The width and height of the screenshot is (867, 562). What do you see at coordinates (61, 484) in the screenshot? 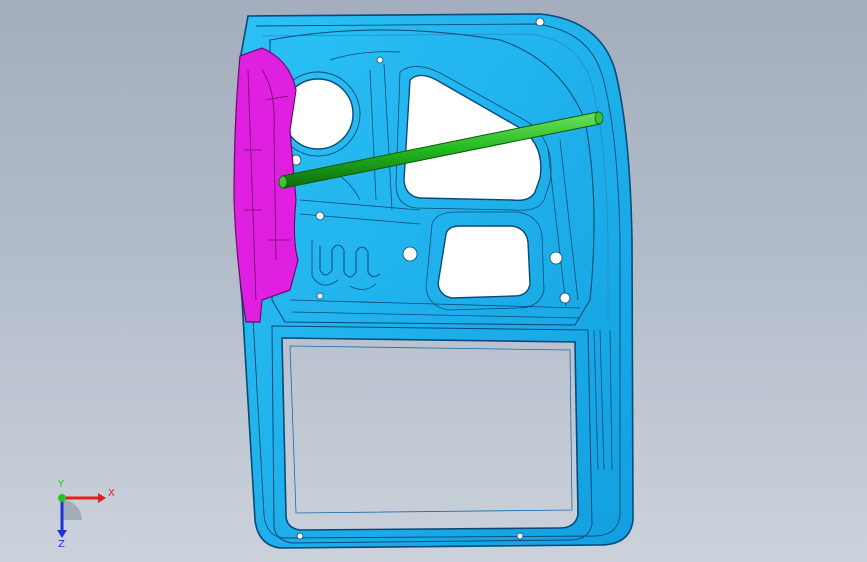
I see `triad-y-label: Y` at bounding box center [61, 484].